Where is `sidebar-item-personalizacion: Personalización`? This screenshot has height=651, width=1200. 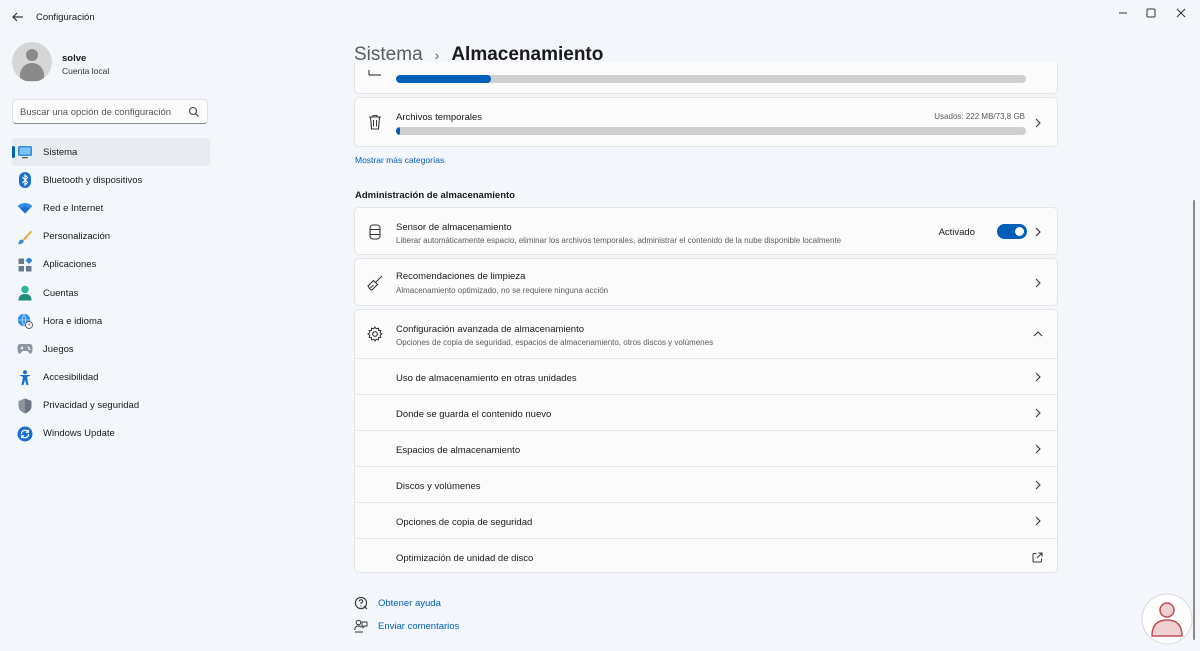
sidebar-item-personalizacion: Personalización is located at coordinates (111, 237).